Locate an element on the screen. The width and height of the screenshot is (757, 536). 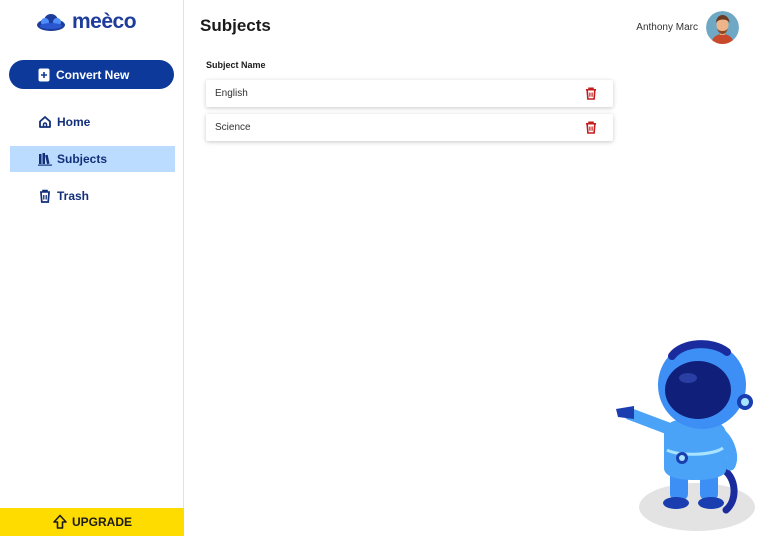
user-menu: Anthony Marc is located at coordinates (687, 27).